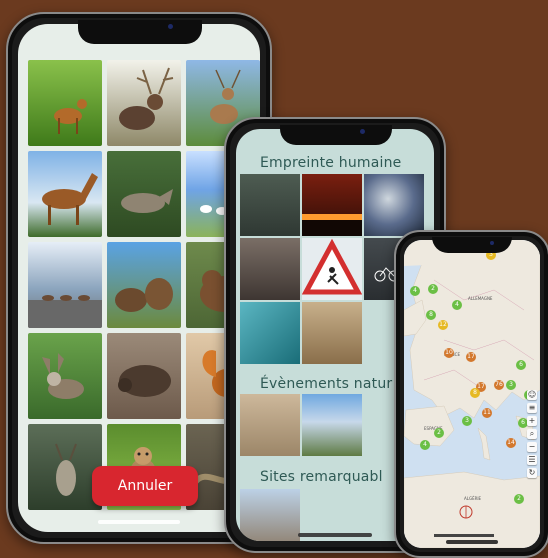 This screenshot has width=548, height=558. What do you see at coordinates (144, 285) in the screenshot?
I see `photo-bears` at bounding box center [144, 285].